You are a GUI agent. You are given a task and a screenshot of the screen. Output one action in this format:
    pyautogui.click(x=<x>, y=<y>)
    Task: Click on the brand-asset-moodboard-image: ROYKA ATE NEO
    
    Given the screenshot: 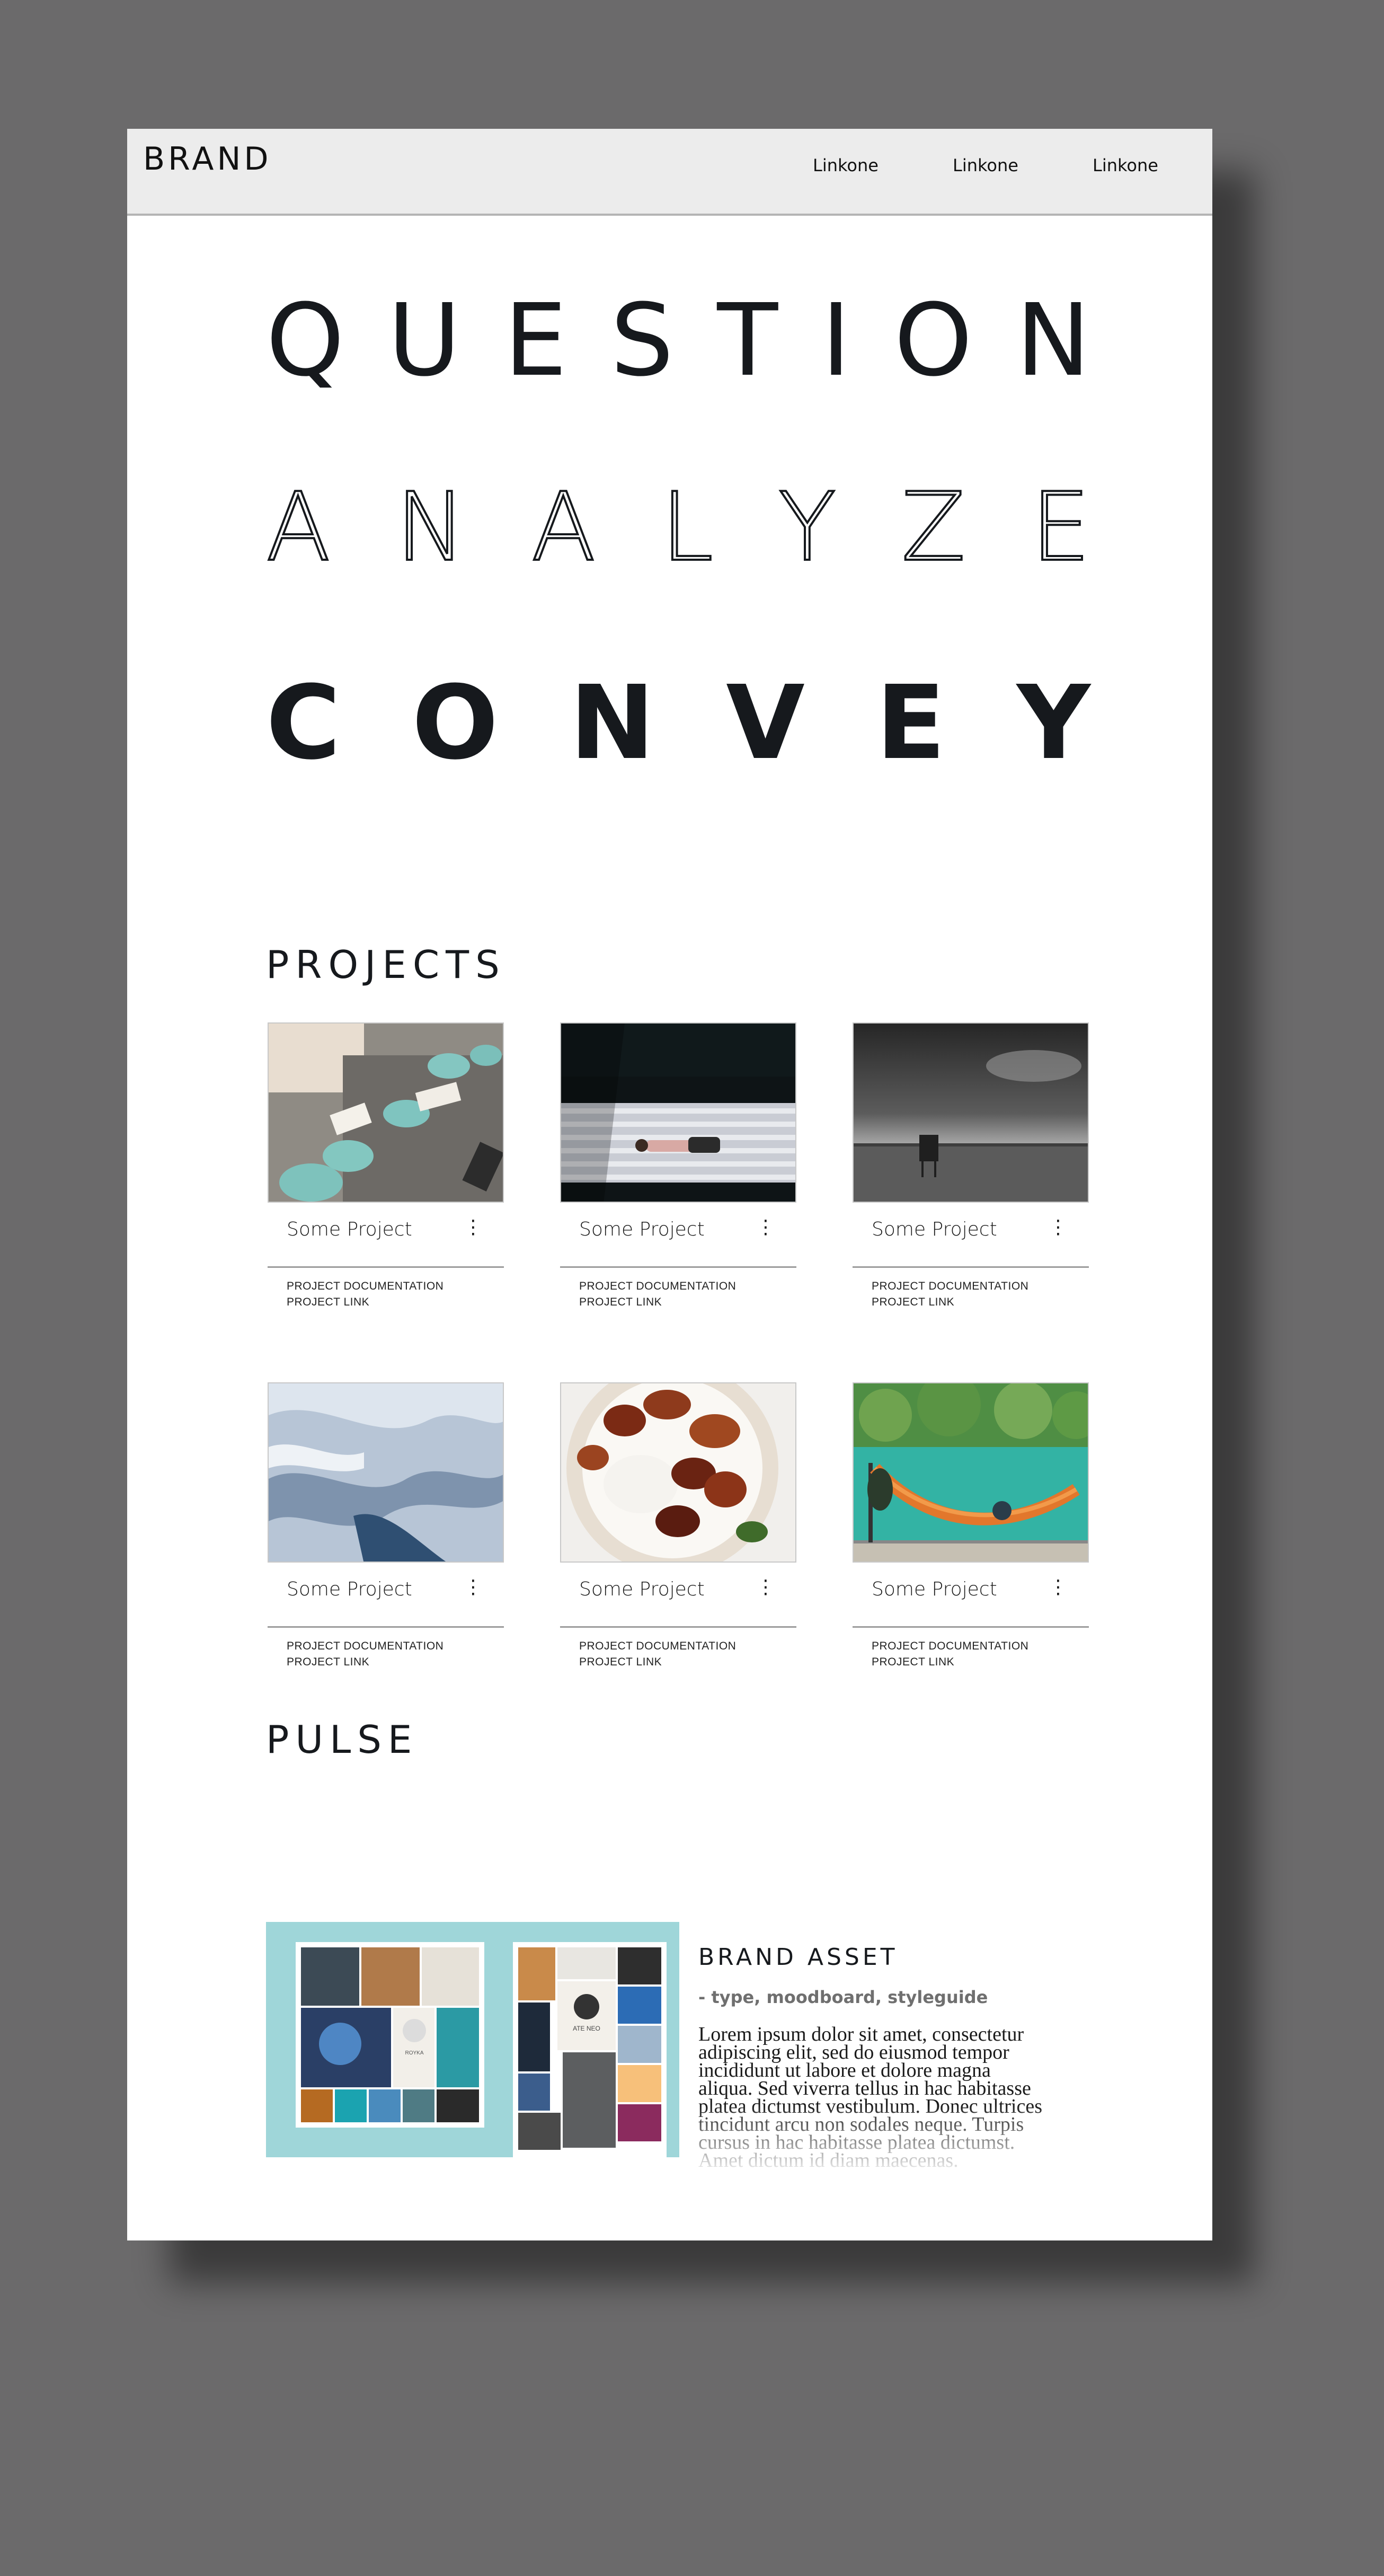 What is the action you would take?
    pyautogui.click(x=472, y=2039)
    